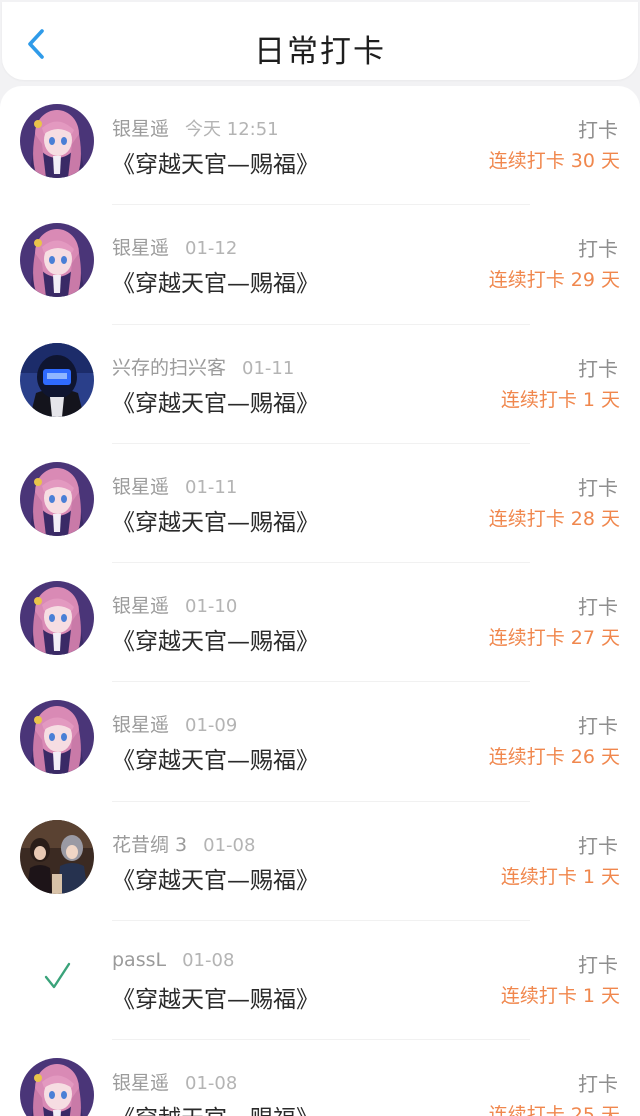  Describe the element at coordinates (174, 246) in the screenshot. I see `checkin-meta: 银星遥 01-12` at that location.